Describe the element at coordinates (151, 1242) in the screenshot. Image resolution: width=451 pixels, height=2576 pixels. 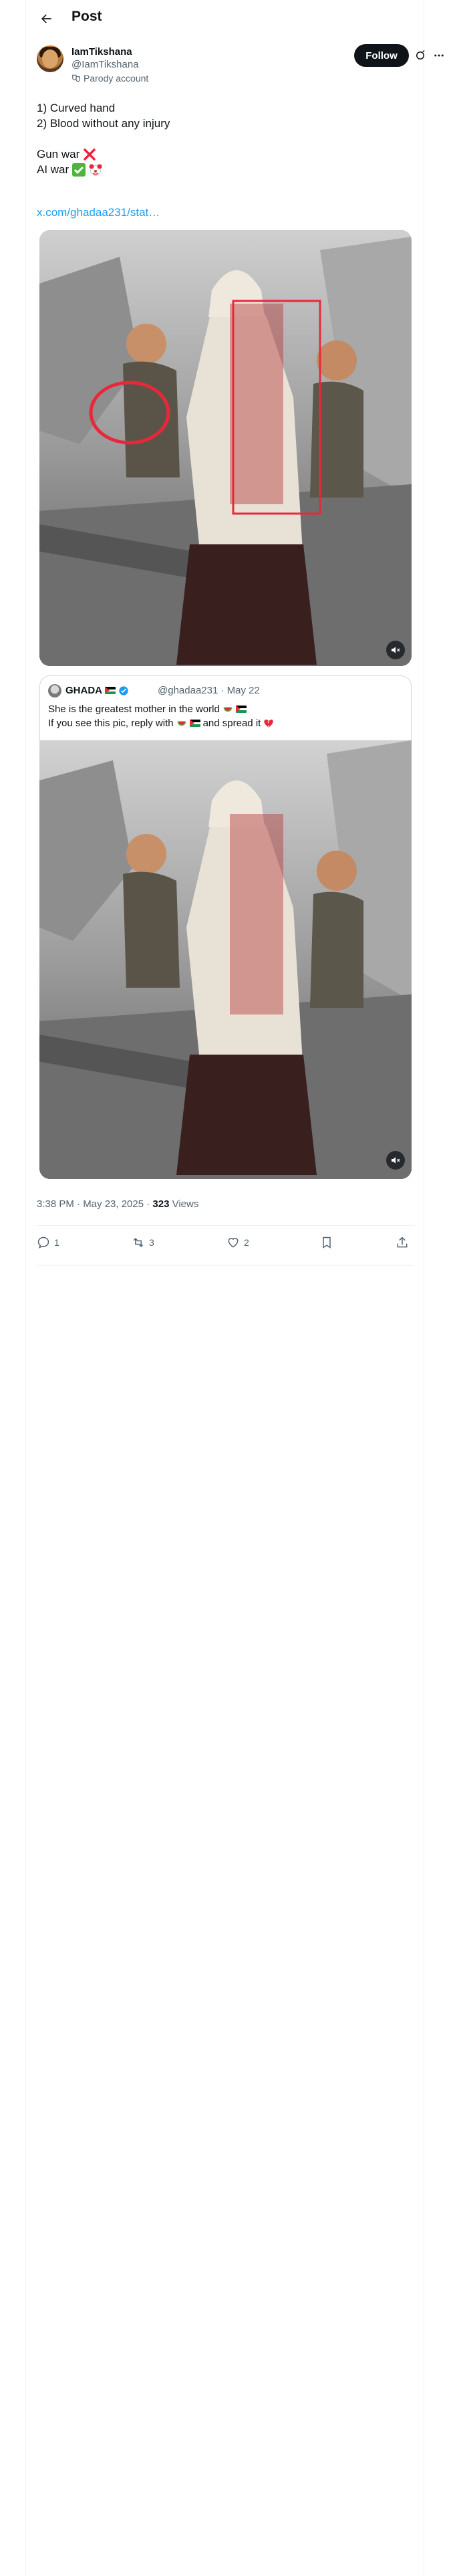
I see `repost-count: 3` at that location.